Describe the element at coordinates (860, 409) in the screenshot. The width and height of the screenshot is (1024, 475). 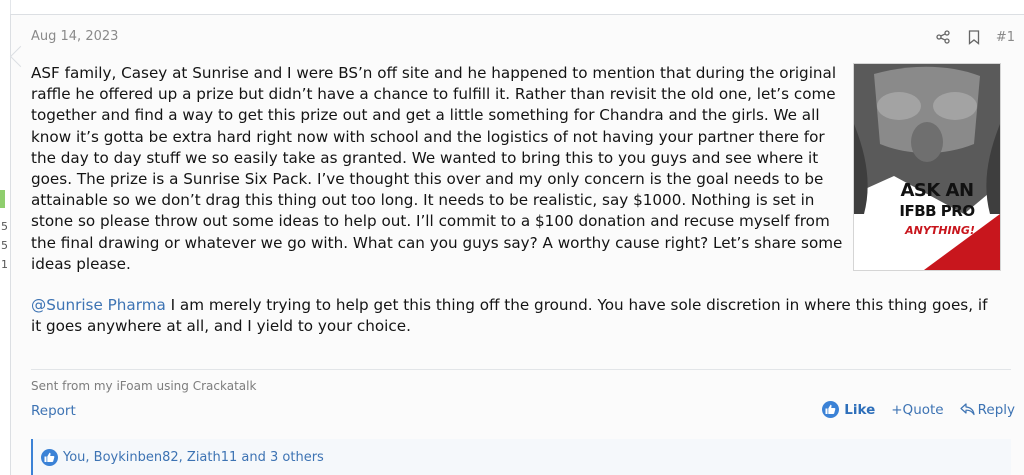
I see `like-label: Like` at that location.